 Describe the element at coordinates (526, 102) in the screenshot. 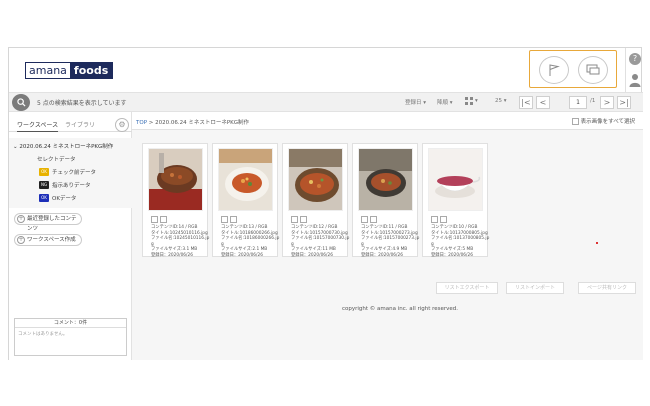

I see `first-page-button: |<` at that location.